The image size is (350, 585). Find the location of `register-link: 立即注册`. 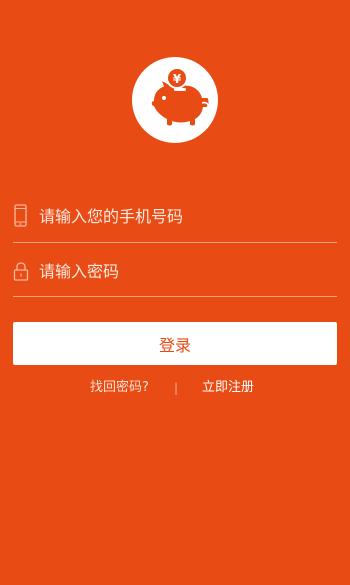

register-link: 立即注册 is located at coordinates (228, 388).